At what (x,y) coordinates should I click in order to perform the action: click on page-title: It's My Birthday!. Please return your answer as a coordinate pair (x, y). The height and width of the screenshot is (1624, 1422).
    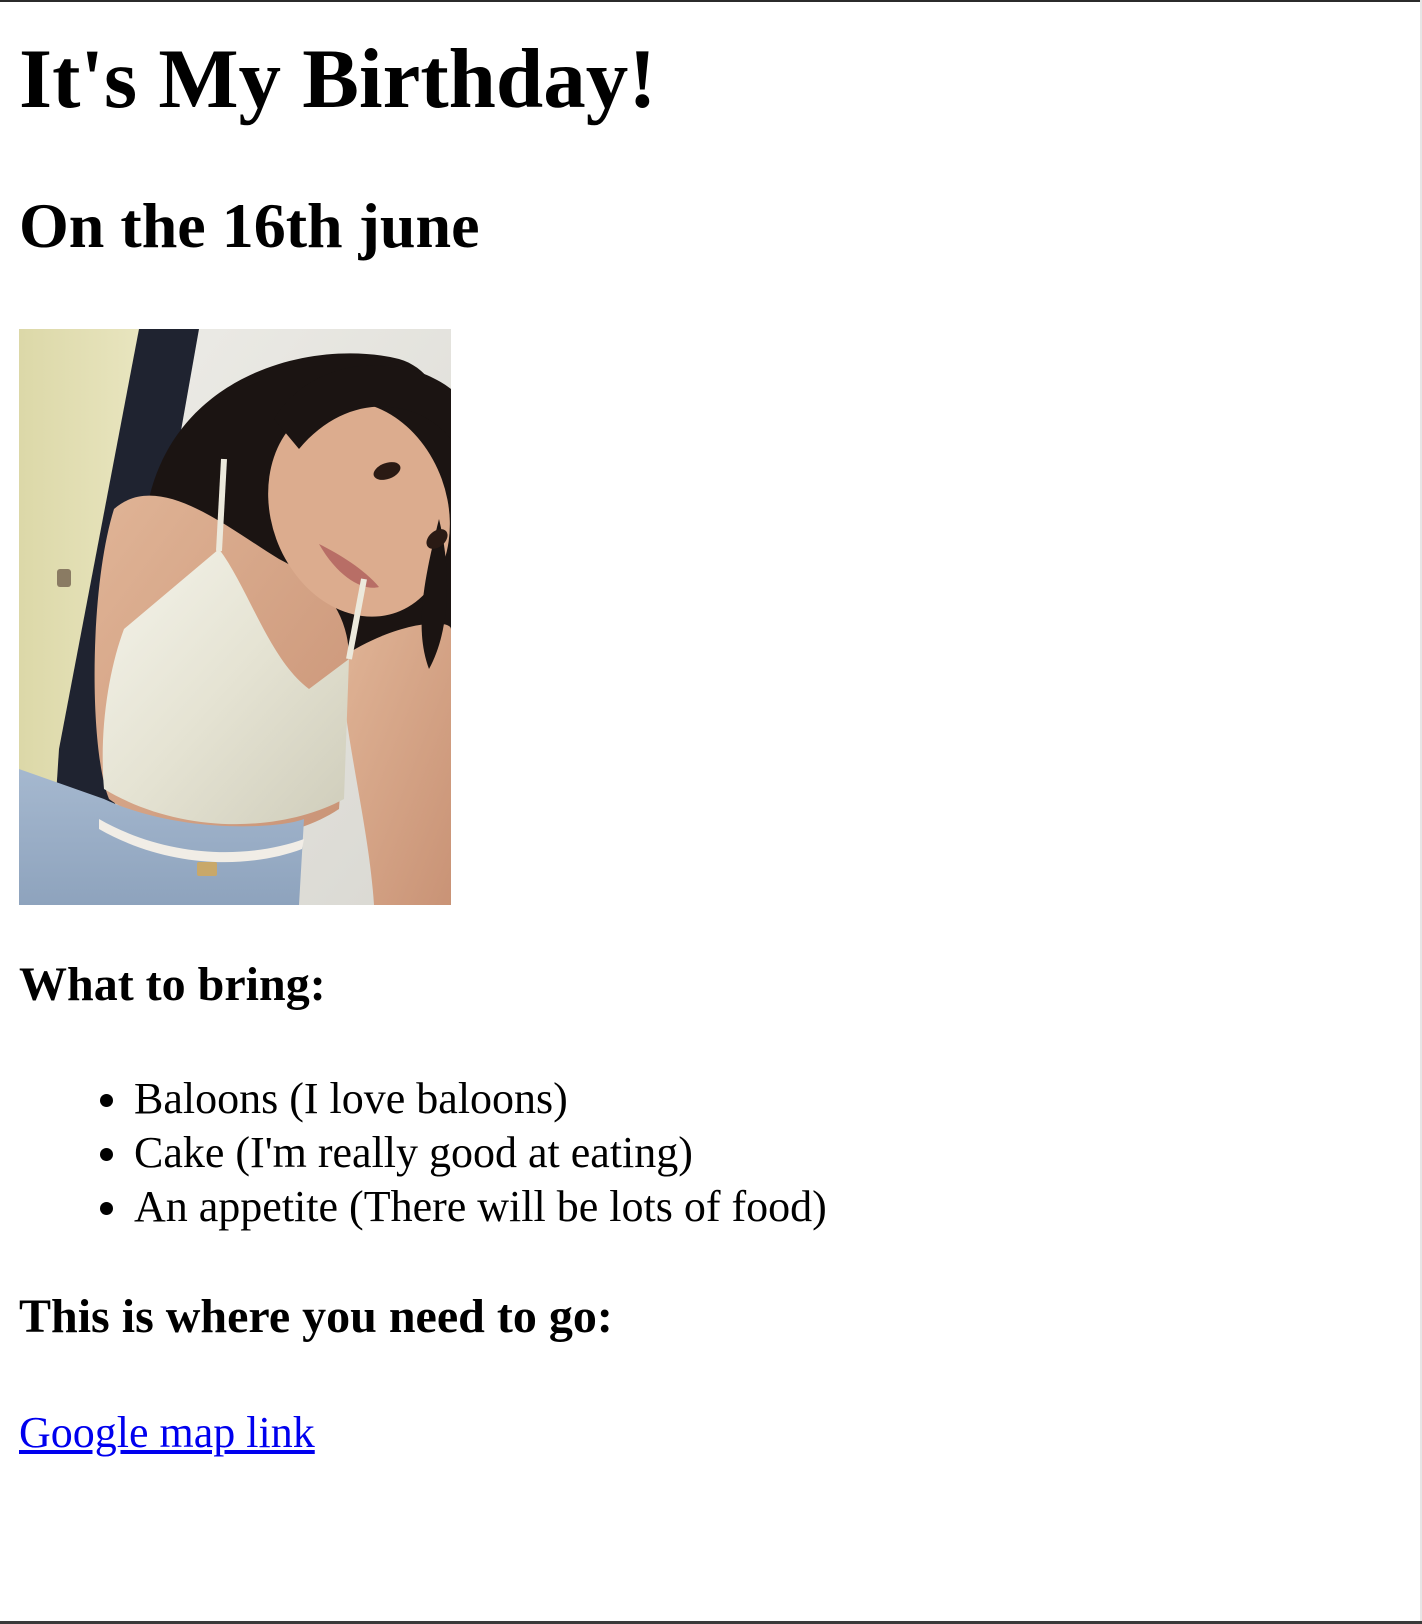
    Looking at the image, I should click on (338, 79).